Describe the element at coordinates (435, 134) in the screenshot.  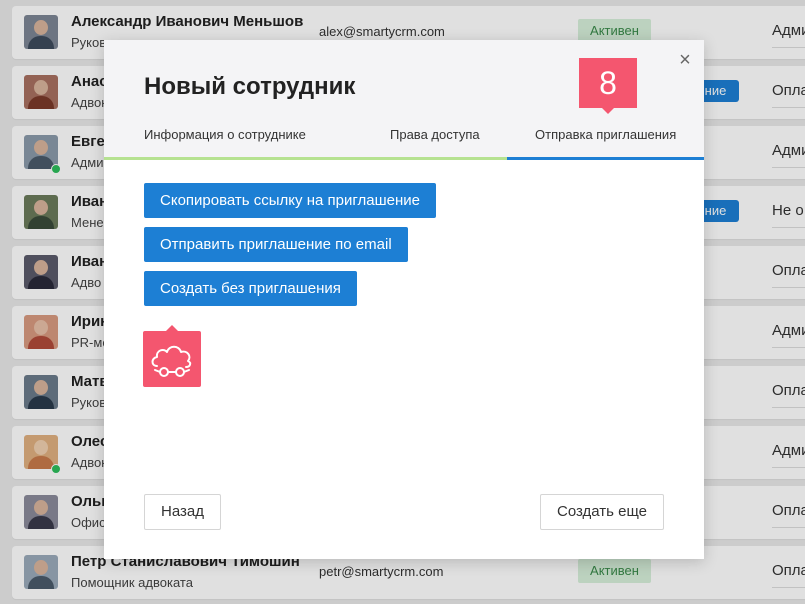
I see `tab-access-rights: Права доступа` at that location.